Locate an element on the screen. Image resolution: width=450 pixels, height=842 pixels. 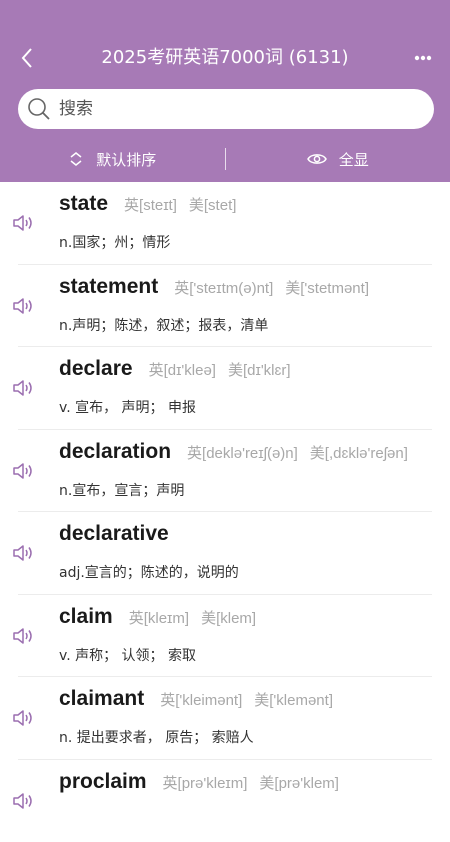
sort-label: 默认排序 is located at coordinates (126, 159).